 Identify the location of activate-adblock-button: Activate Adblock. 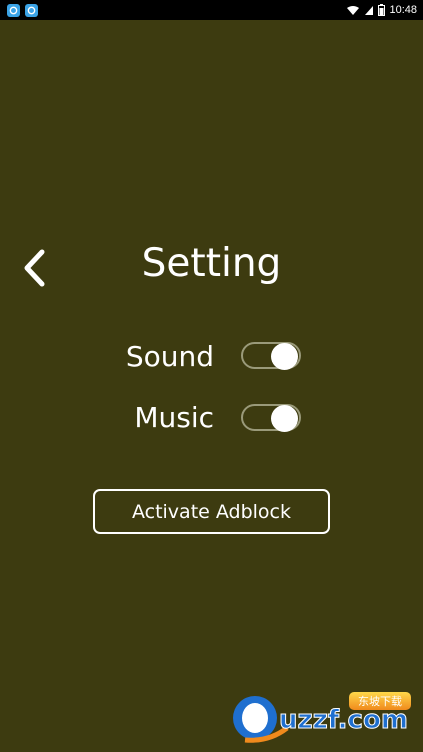
(211, 511).